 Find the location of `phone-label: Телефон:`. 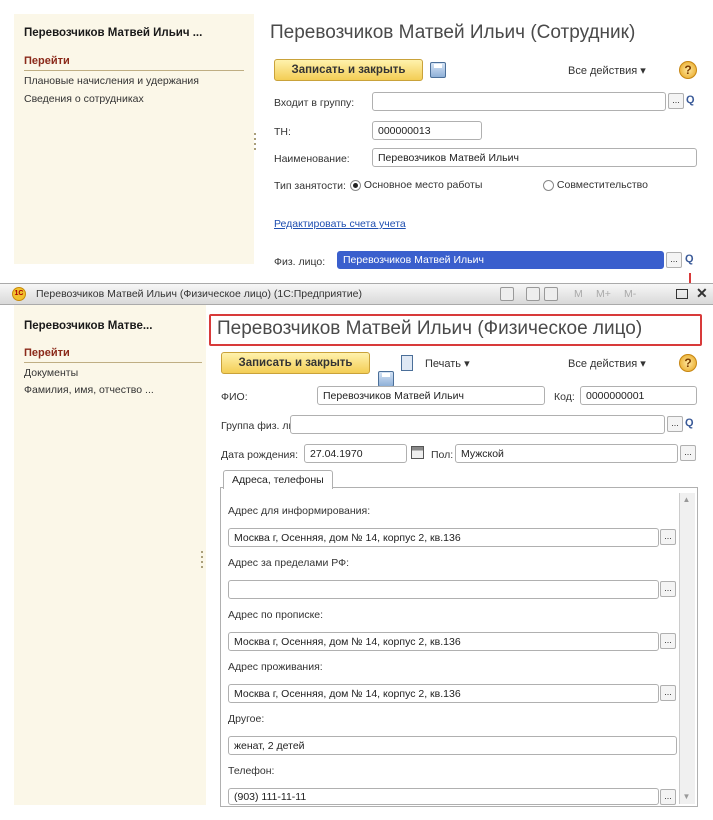

phone-label: Телефон: is located at coordinates (251, 771).